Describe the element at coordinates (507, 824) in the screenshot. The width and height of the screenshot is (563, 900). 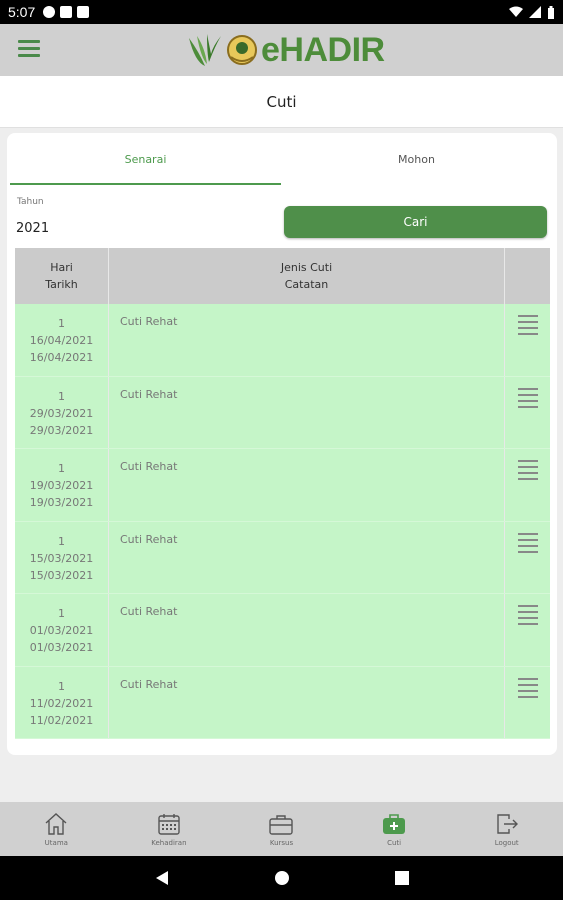
I see `logout-icon` at that location.